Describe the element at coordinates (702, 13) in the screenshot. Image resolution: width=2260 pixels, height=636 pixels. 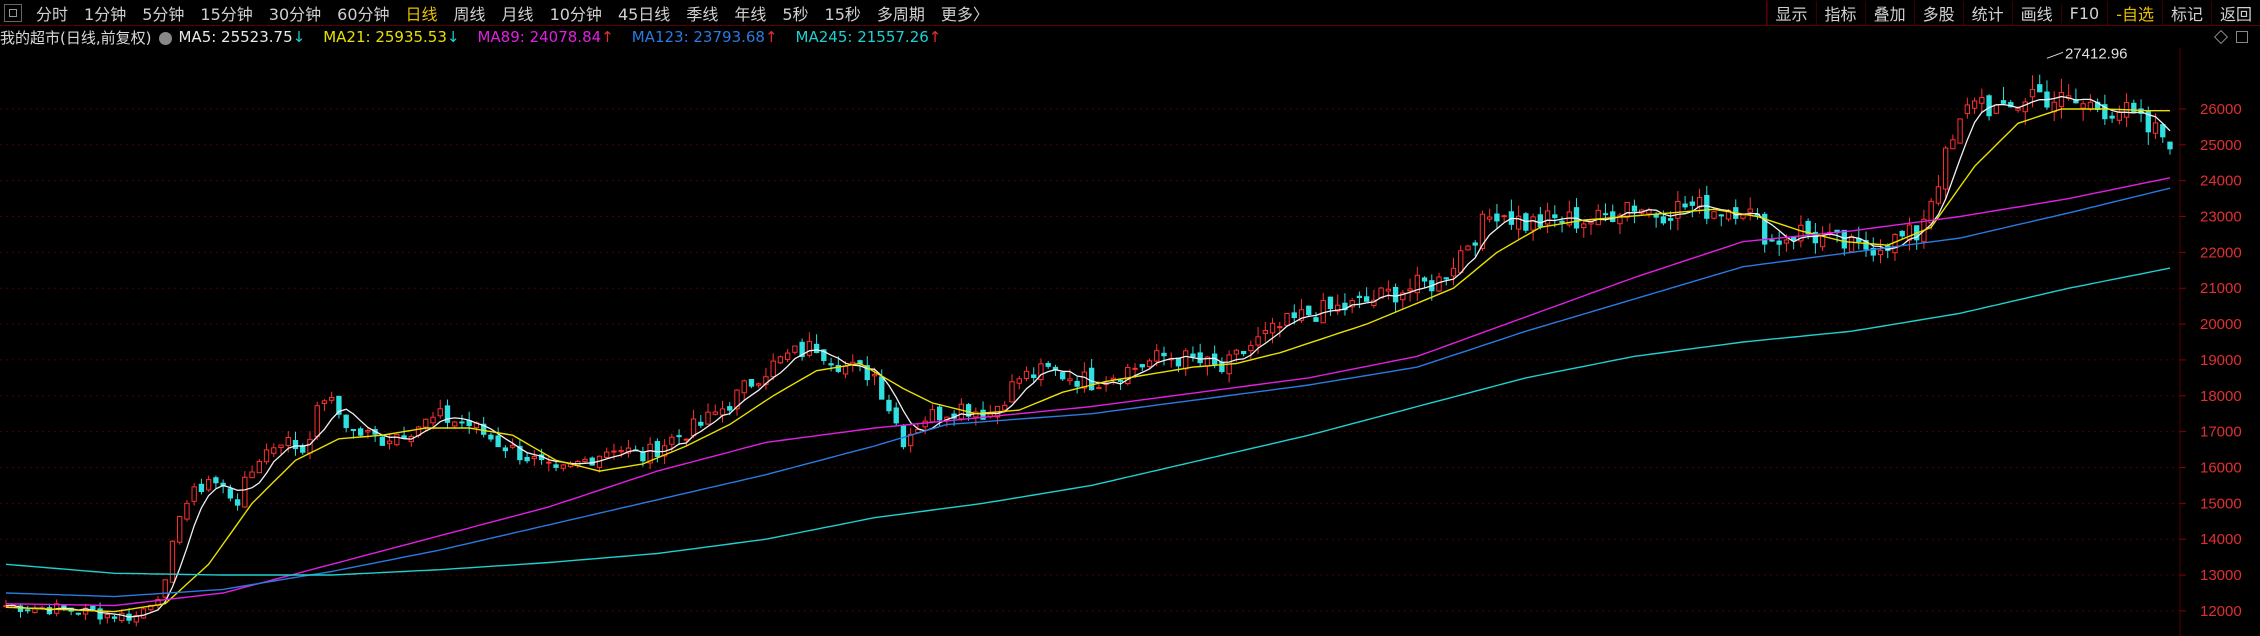
I see `period-tab: 季线` at that location.